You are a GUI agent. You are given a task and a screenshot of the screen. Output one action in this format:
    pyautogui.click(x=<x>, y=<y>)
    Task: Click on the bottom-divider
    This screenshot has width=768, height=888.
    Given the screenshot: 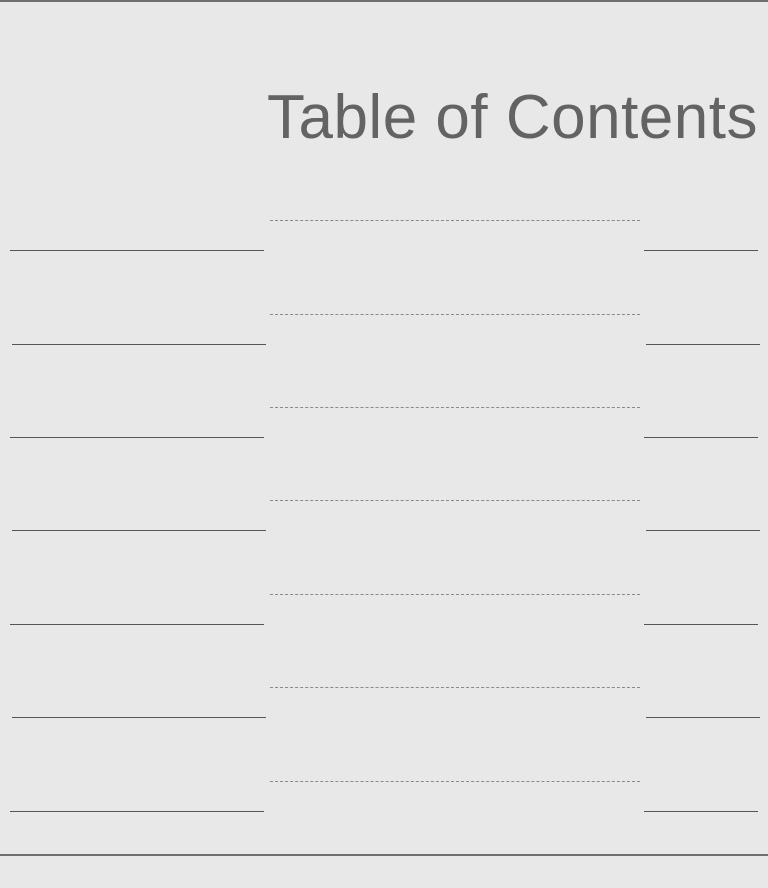 What is the action you would take?
    pyautogui.click(x=384, y=855)
    